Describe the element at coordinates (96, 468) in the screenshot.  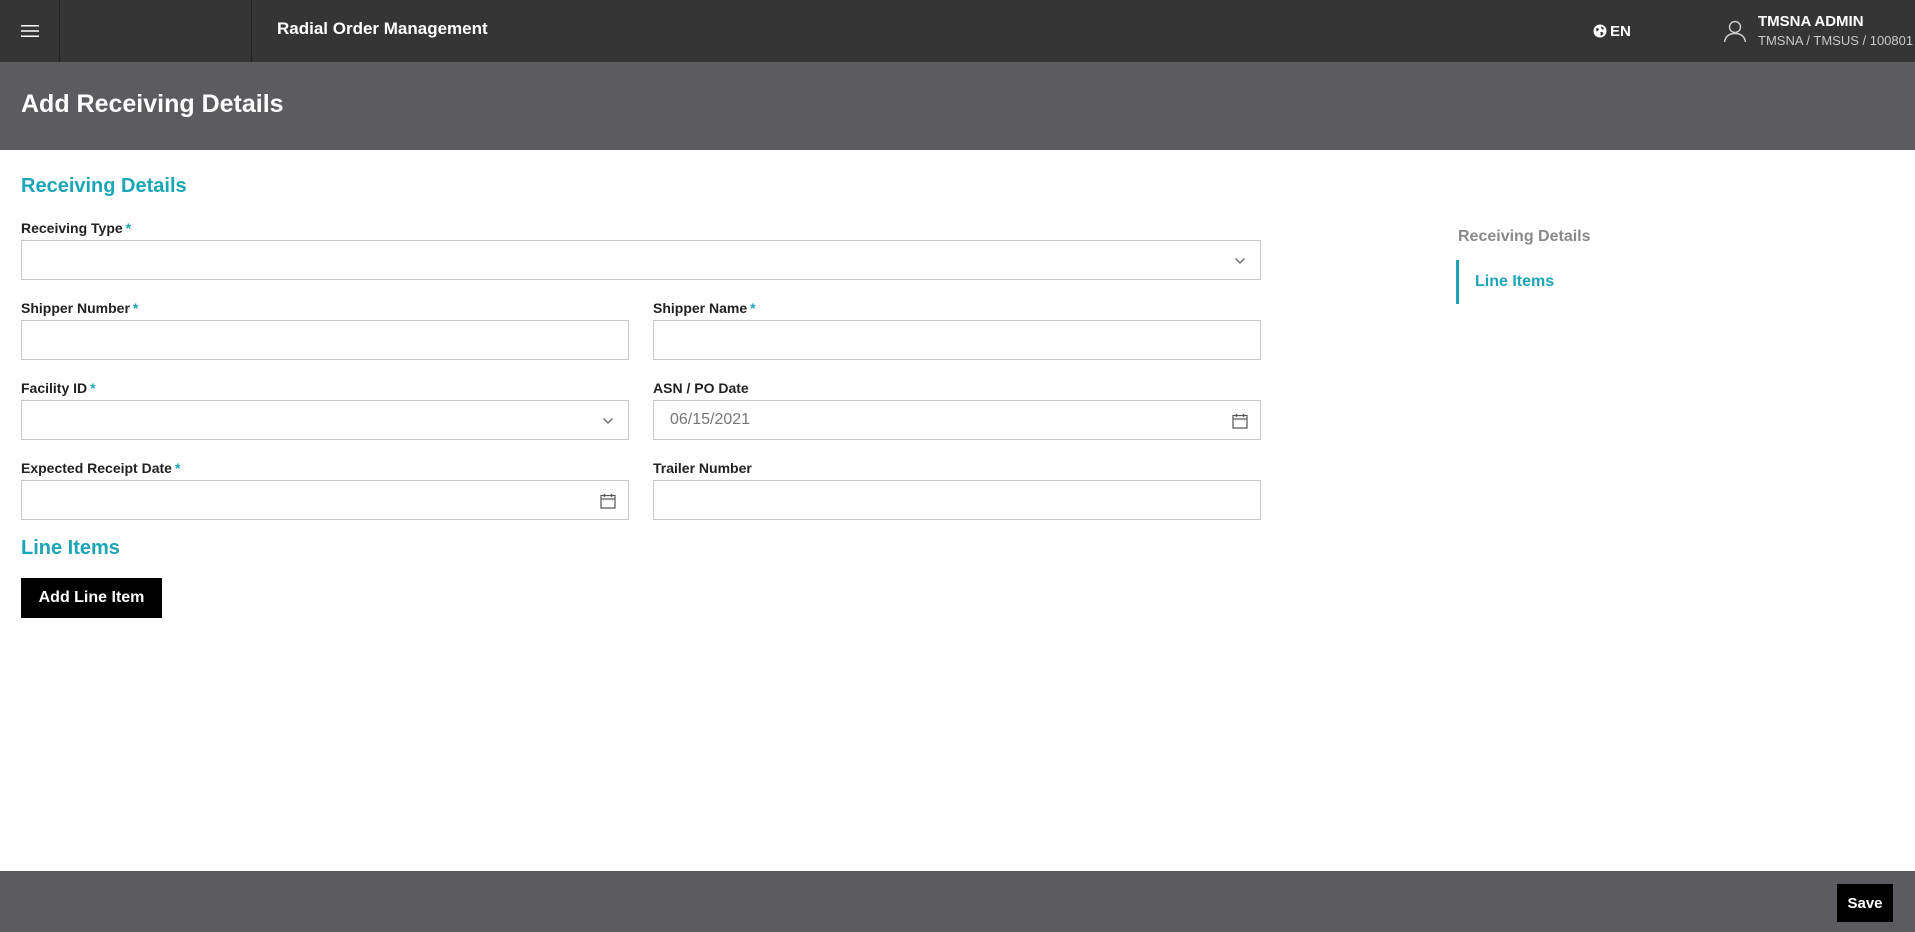
I see `expected-receipt-date-label-text: Expected Receipt Date` at that location.